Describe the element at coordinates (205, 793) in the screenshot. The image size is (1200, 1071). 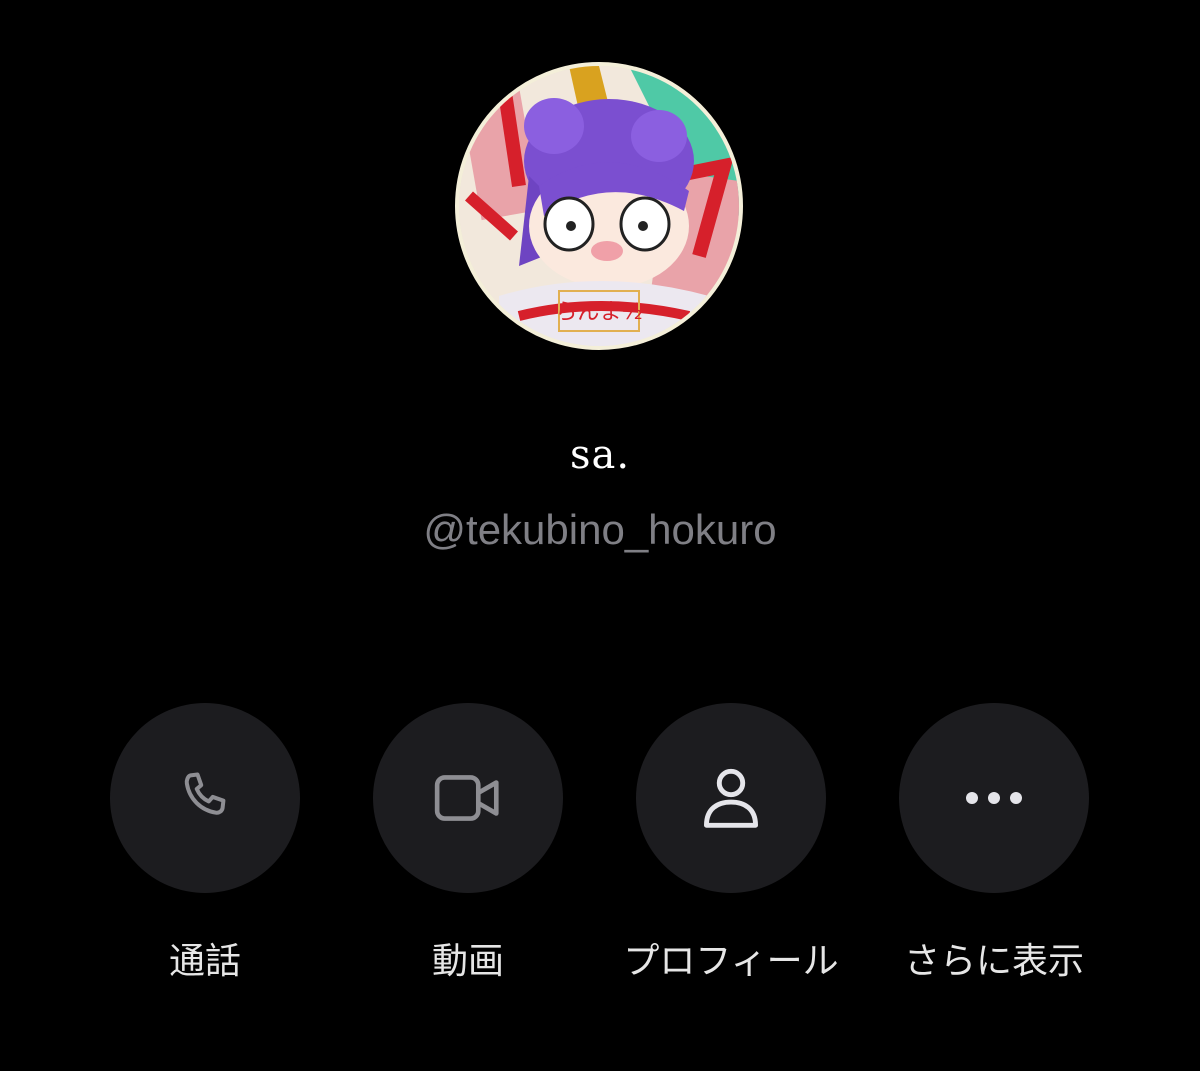
I see `phone-icon` at that location.